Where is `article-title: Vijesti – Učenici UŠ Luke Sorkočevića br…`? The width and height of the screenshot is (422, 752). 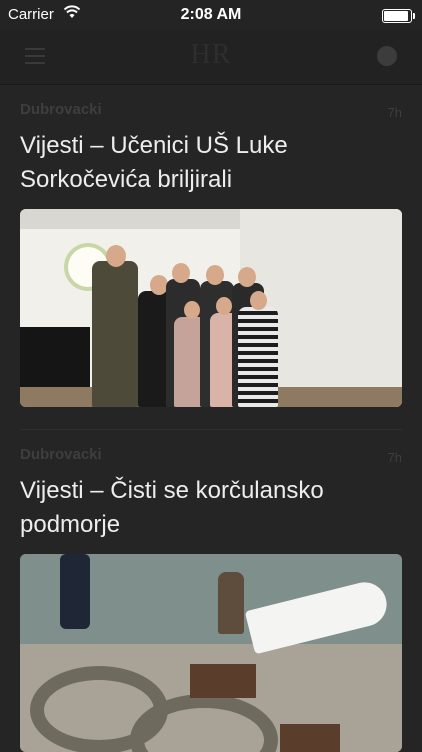
article-title: Vijesti – Učenici UŠ Luke Sorkočevića br… is located at coordinates (211, 163).